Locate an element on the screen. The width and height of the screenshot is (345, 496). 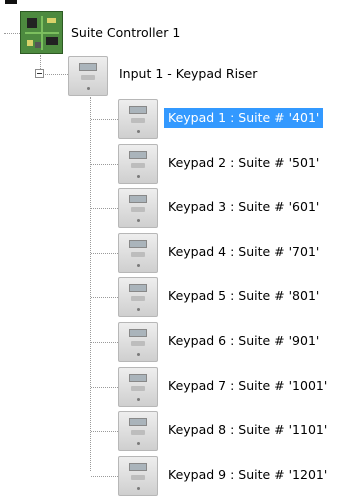
collapse-toggle is located at coordinates (39, 73).